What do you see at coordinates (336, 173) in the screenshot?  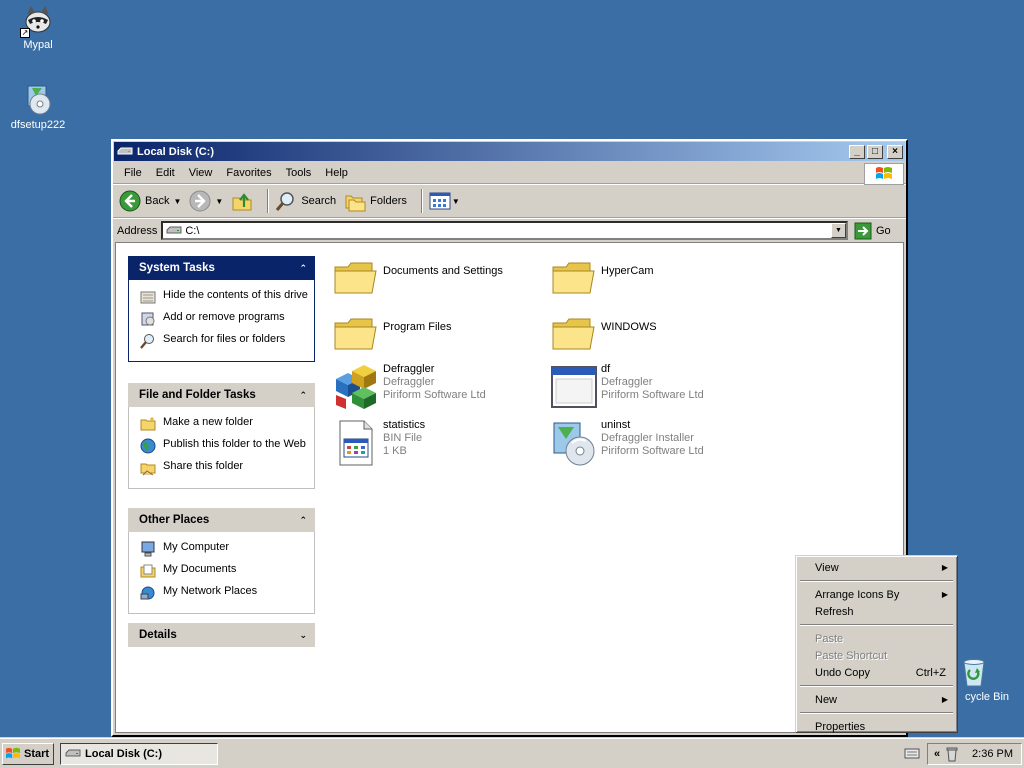 I see `menu-help: Help` at bounding box center [336, 173].